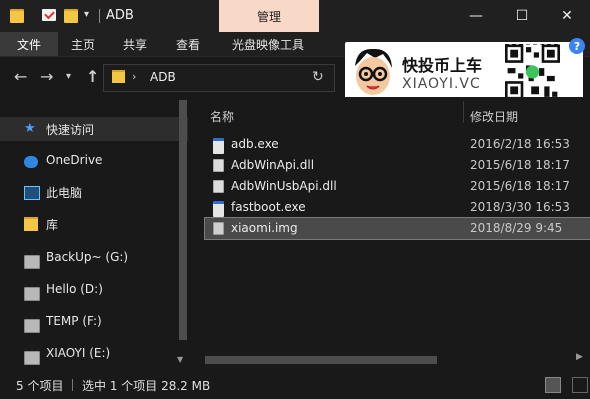 Image resolution: width=590 pixels, height=399 pixels. I want to click on sidebar-item-label: OneDrive, so click(74, 160).